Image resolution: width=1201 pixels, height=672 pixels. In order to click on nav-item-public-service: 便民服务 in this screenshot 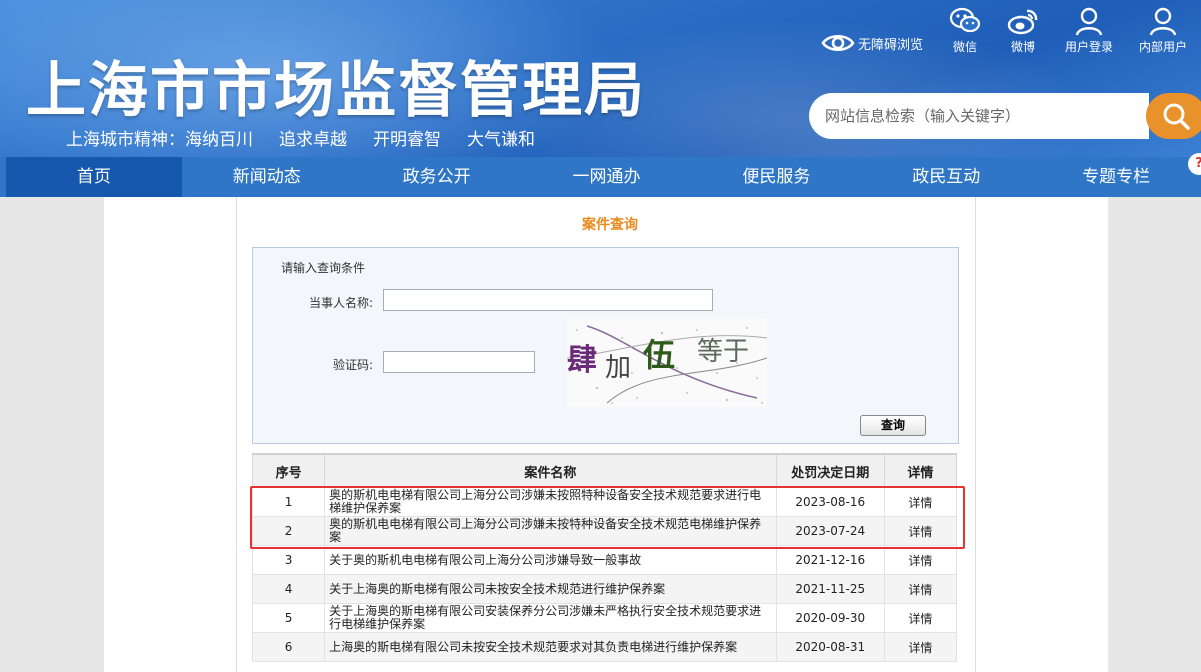, I will do `click(776, 177)`.